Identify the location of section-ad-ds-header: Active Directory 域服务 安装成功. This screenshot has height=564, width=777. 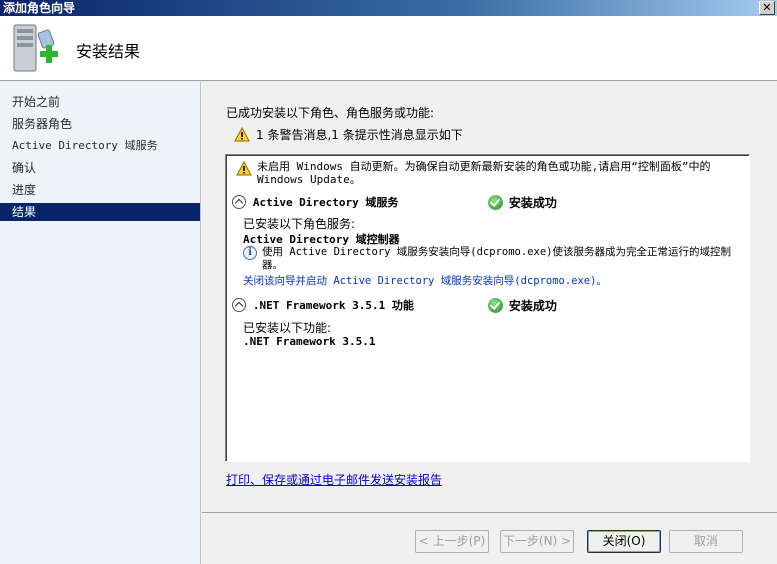
(489, 203).